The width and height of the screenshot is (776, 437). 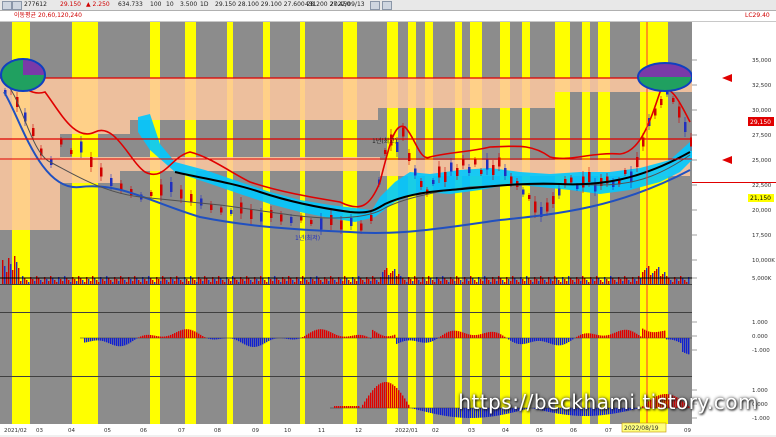 What do you see at coordinates (347, 5) in the screenshot?
I see `date-field: 2022/09/13` at bounding box center [347, 5].